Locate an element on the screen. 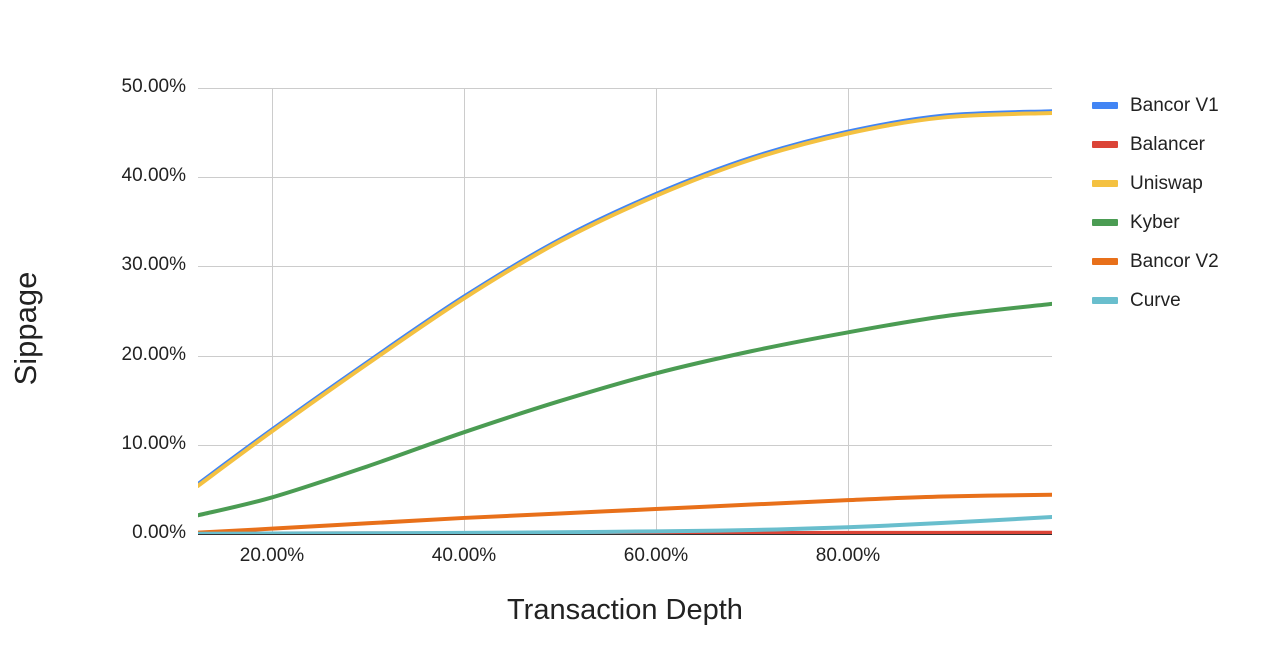 This screenshot has width=1280, height=657. legend-item-label: Kyber is located at coordinates (1155, 222).